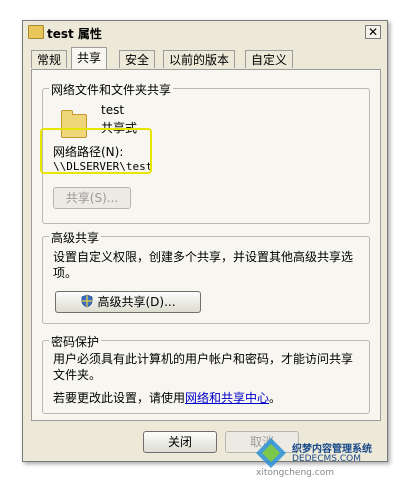 The width and height of the screenshot is (410, 482). What do you see at coordinates (113, 110) in the screenshot?
I see `folder-name: test` at bounding box center [113, 110].